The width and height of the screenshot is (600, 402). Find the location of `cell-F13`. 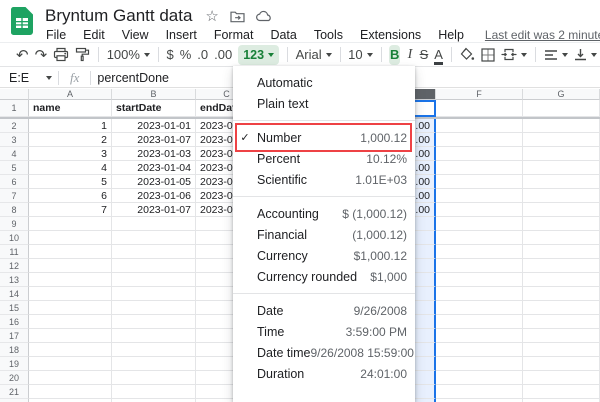

cell-F13 is located at coordinates (479, 280).